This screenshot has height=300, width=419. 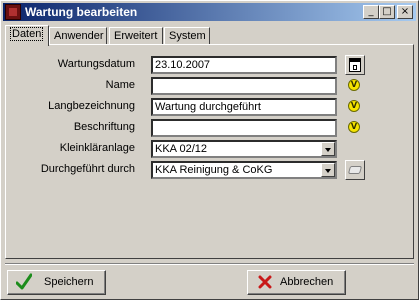 What do you see at coordinates (97, 148) in the screenshot?
I see `kleinklaeranlage-label: Kleinkläranlage` at bounding box center [97, 148].